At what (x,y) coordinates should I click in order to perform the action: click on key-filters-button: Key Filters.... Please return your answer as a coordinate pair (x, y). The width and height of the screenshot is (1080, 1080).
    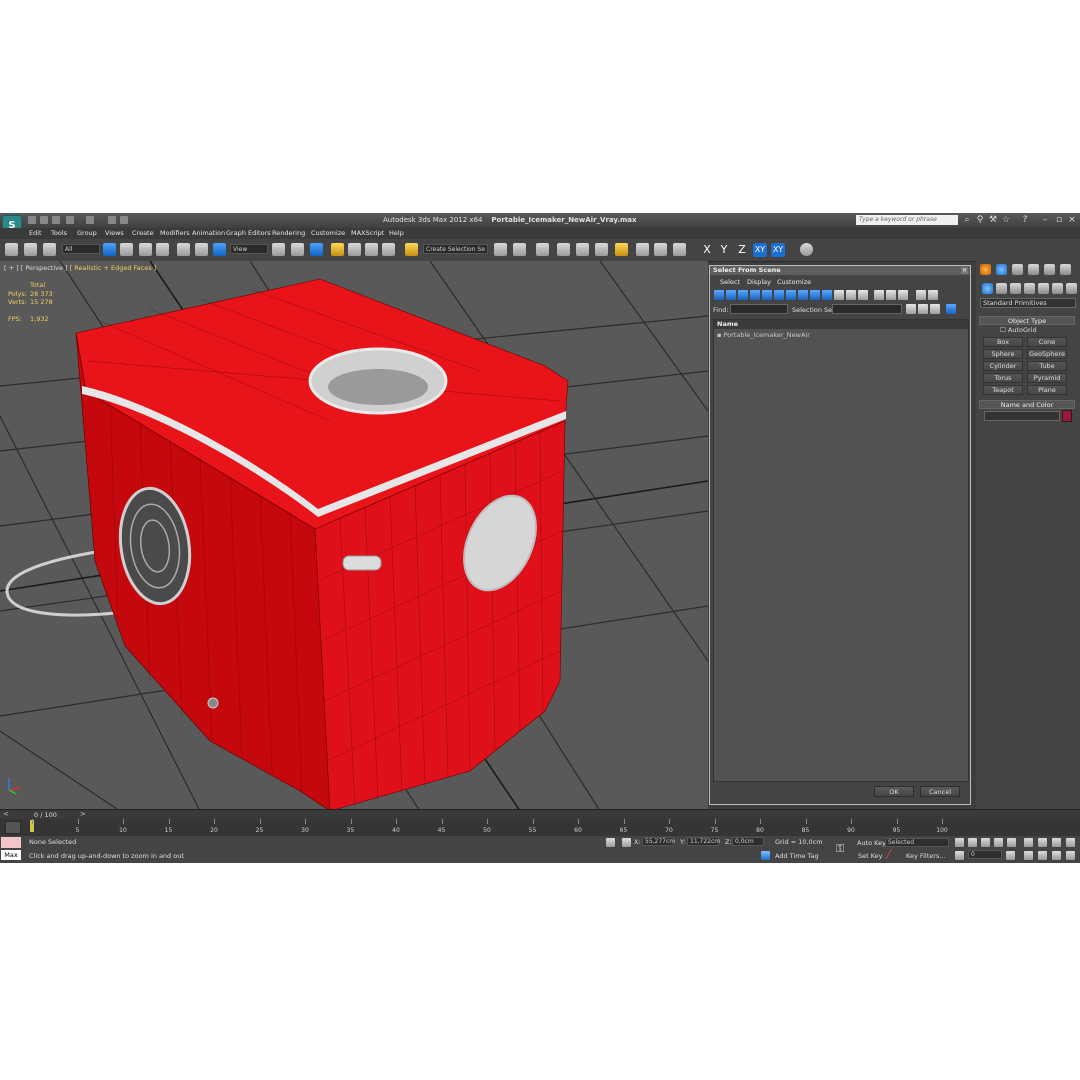
    Looking at the image, I should click on (926, 856).